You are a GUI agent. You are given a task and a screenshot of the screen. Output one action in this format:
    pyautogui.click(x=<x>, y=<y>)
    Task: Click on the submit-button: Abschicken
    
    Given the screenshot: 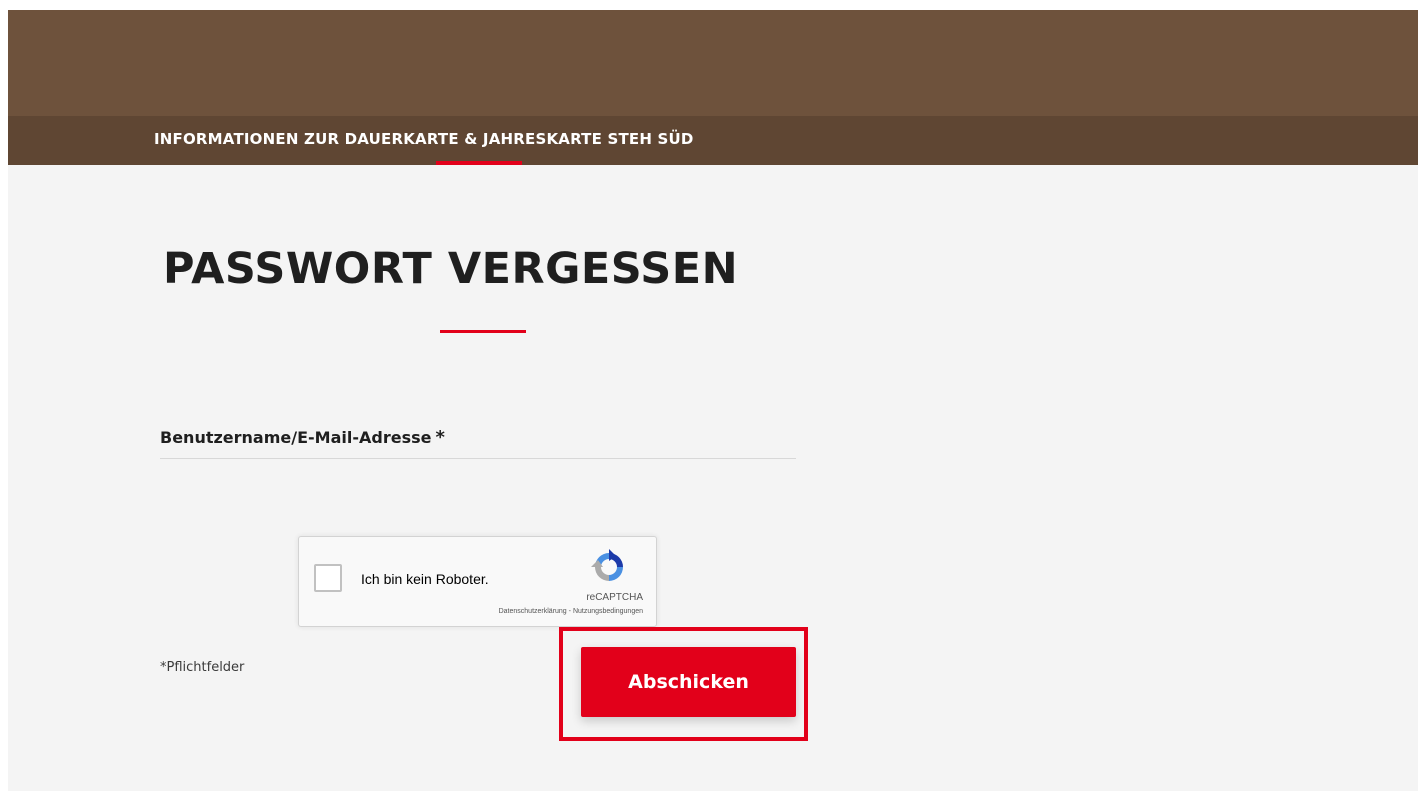 What is the action you would take?
    pyautogui.click(x=688, y=682)
    